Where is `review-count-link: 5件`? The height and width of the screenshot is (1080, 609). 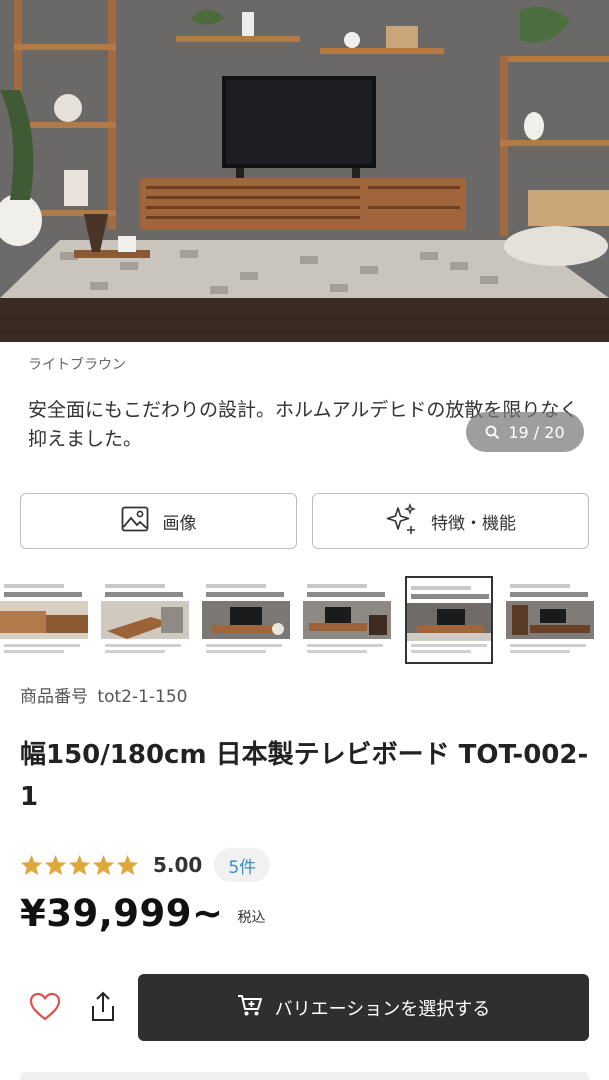 review-count-link: 5件 is located at coordinates (242, 865).